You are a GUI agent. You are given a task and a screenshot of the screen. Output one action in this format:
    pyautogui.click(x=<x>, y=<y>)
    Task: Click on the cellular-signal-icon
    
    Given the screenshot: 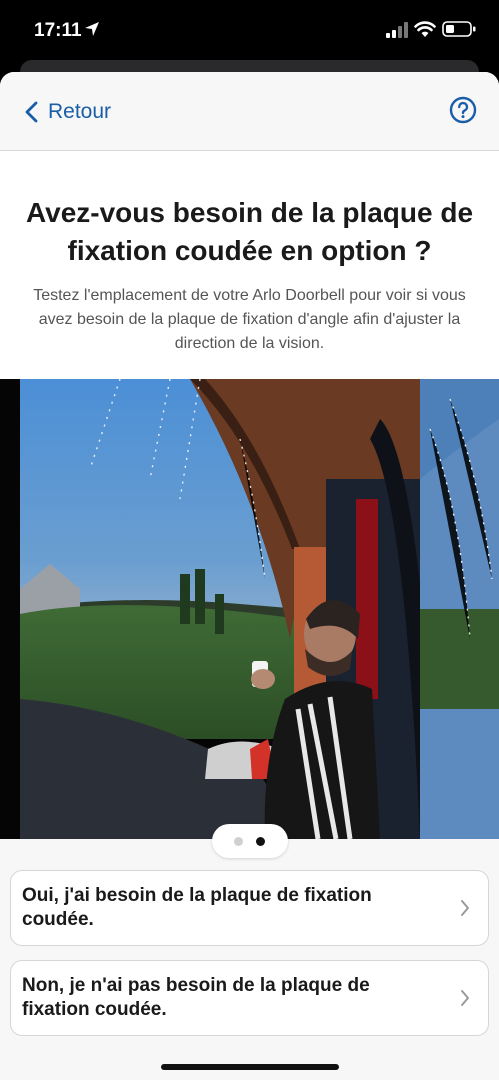 What is the action you would take?
    pyautogui.click(x=397, y=30)
    